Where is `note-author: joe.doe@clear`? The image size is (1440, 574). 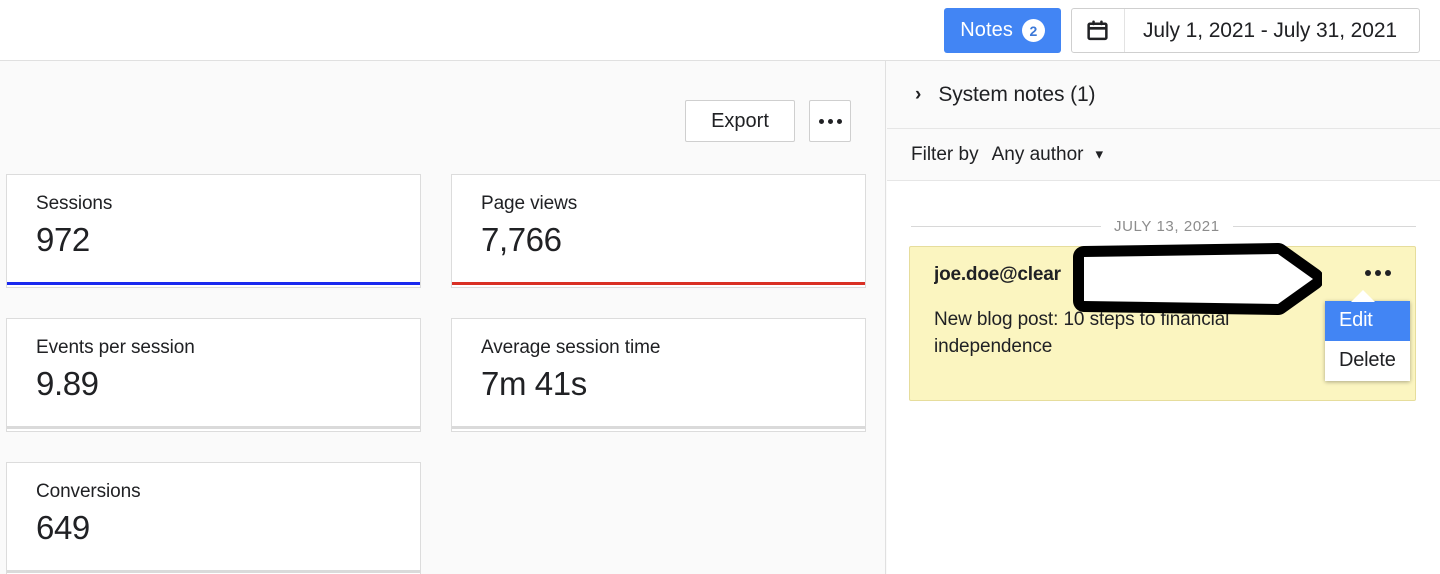 note-author: joe.doe@clear is located at coordinates (997, 274).